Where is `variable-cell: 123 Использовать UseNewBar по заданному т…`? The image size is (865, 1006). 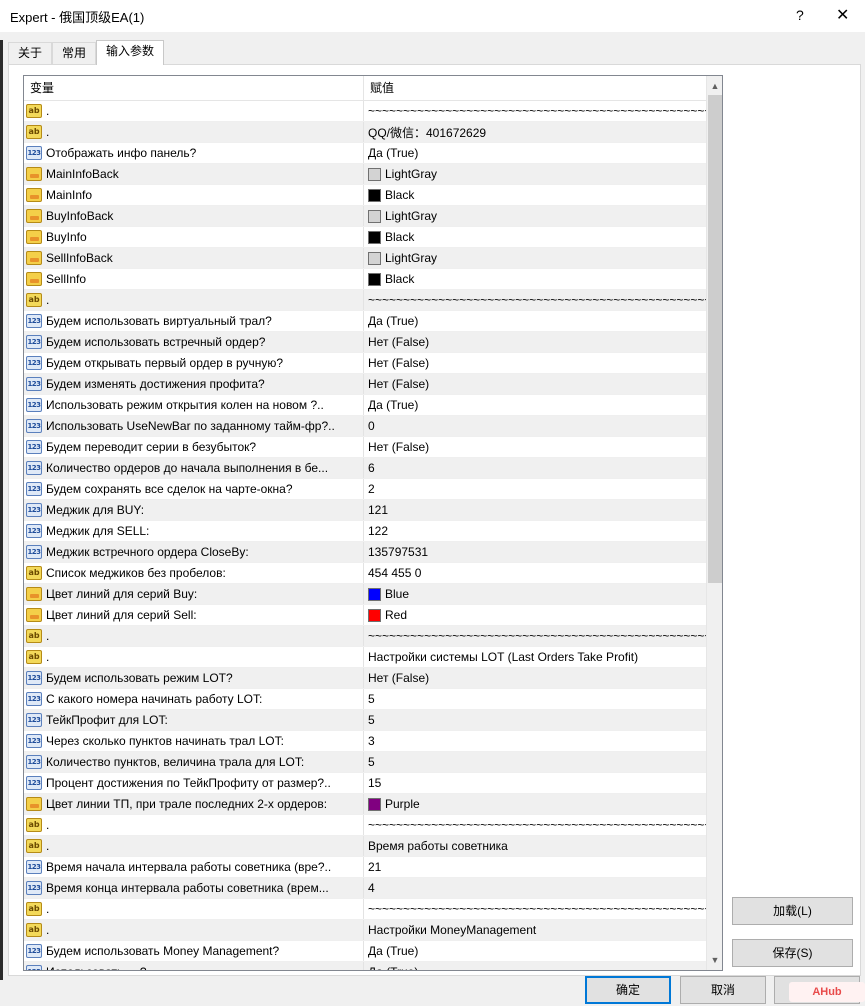 variable-cell: 123 Использовать UseNewBar по заданному т… is located at coordinates (194, 426).